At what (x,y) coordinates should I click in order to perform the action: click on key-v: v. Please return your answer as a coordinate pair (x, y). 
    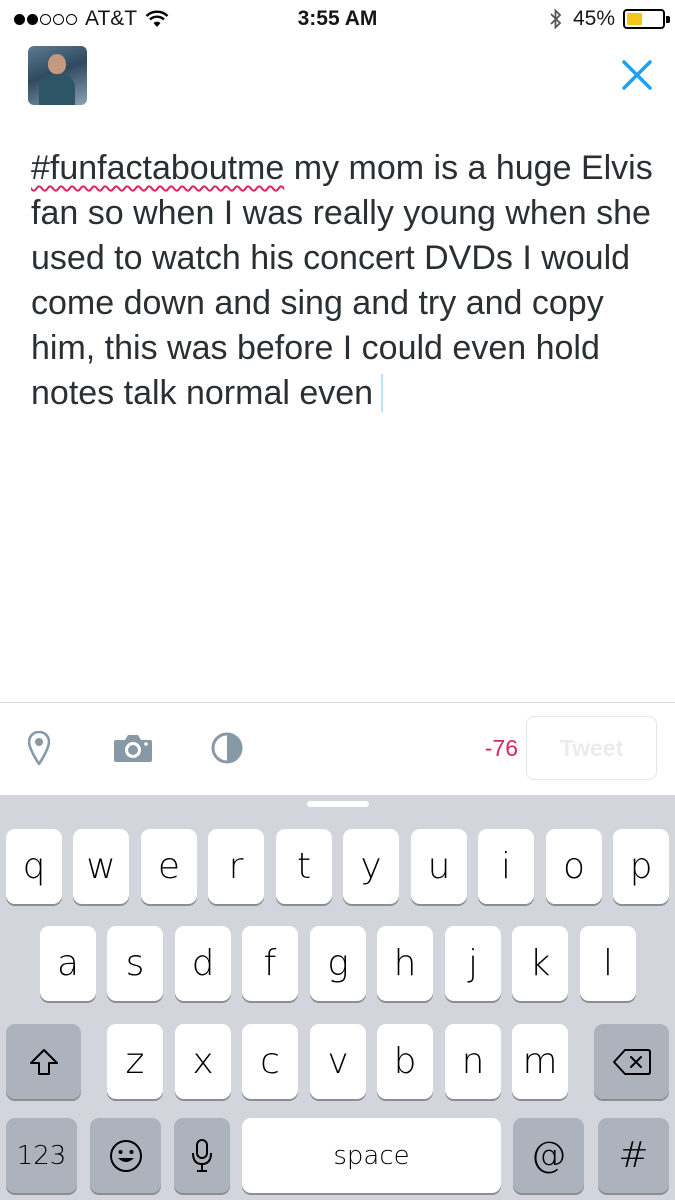
    Looking at the image, I should click on (338, 1061).